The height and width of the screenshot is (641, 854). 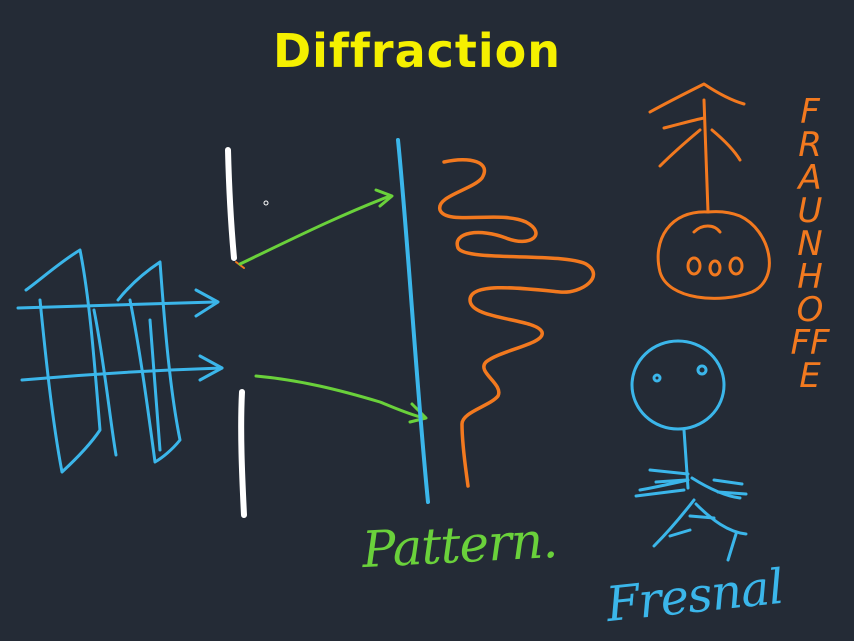 I want to click on slit-barrier, so click(x=236, y=332).